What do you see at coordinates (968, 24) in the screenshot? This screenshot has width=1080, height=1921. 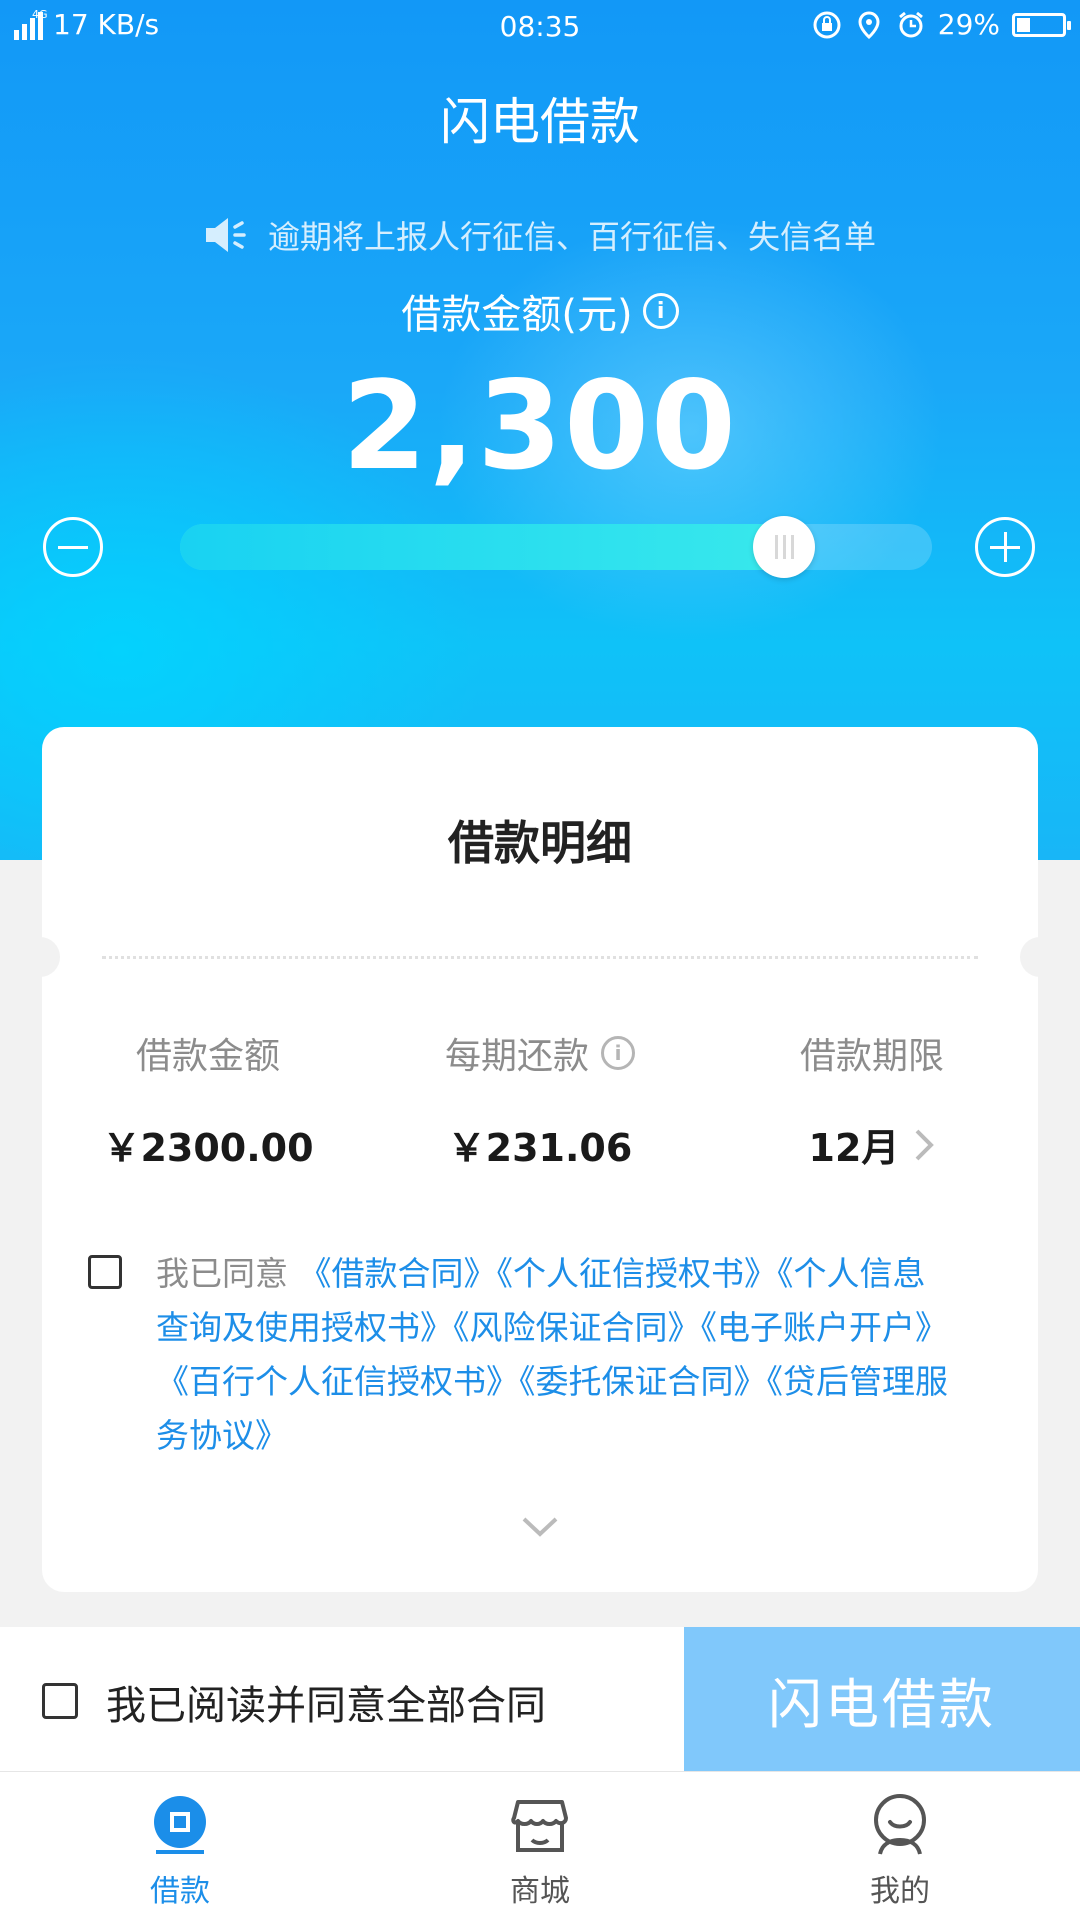 I see `battery-percent: 29%` at bounding box center [968, 24].